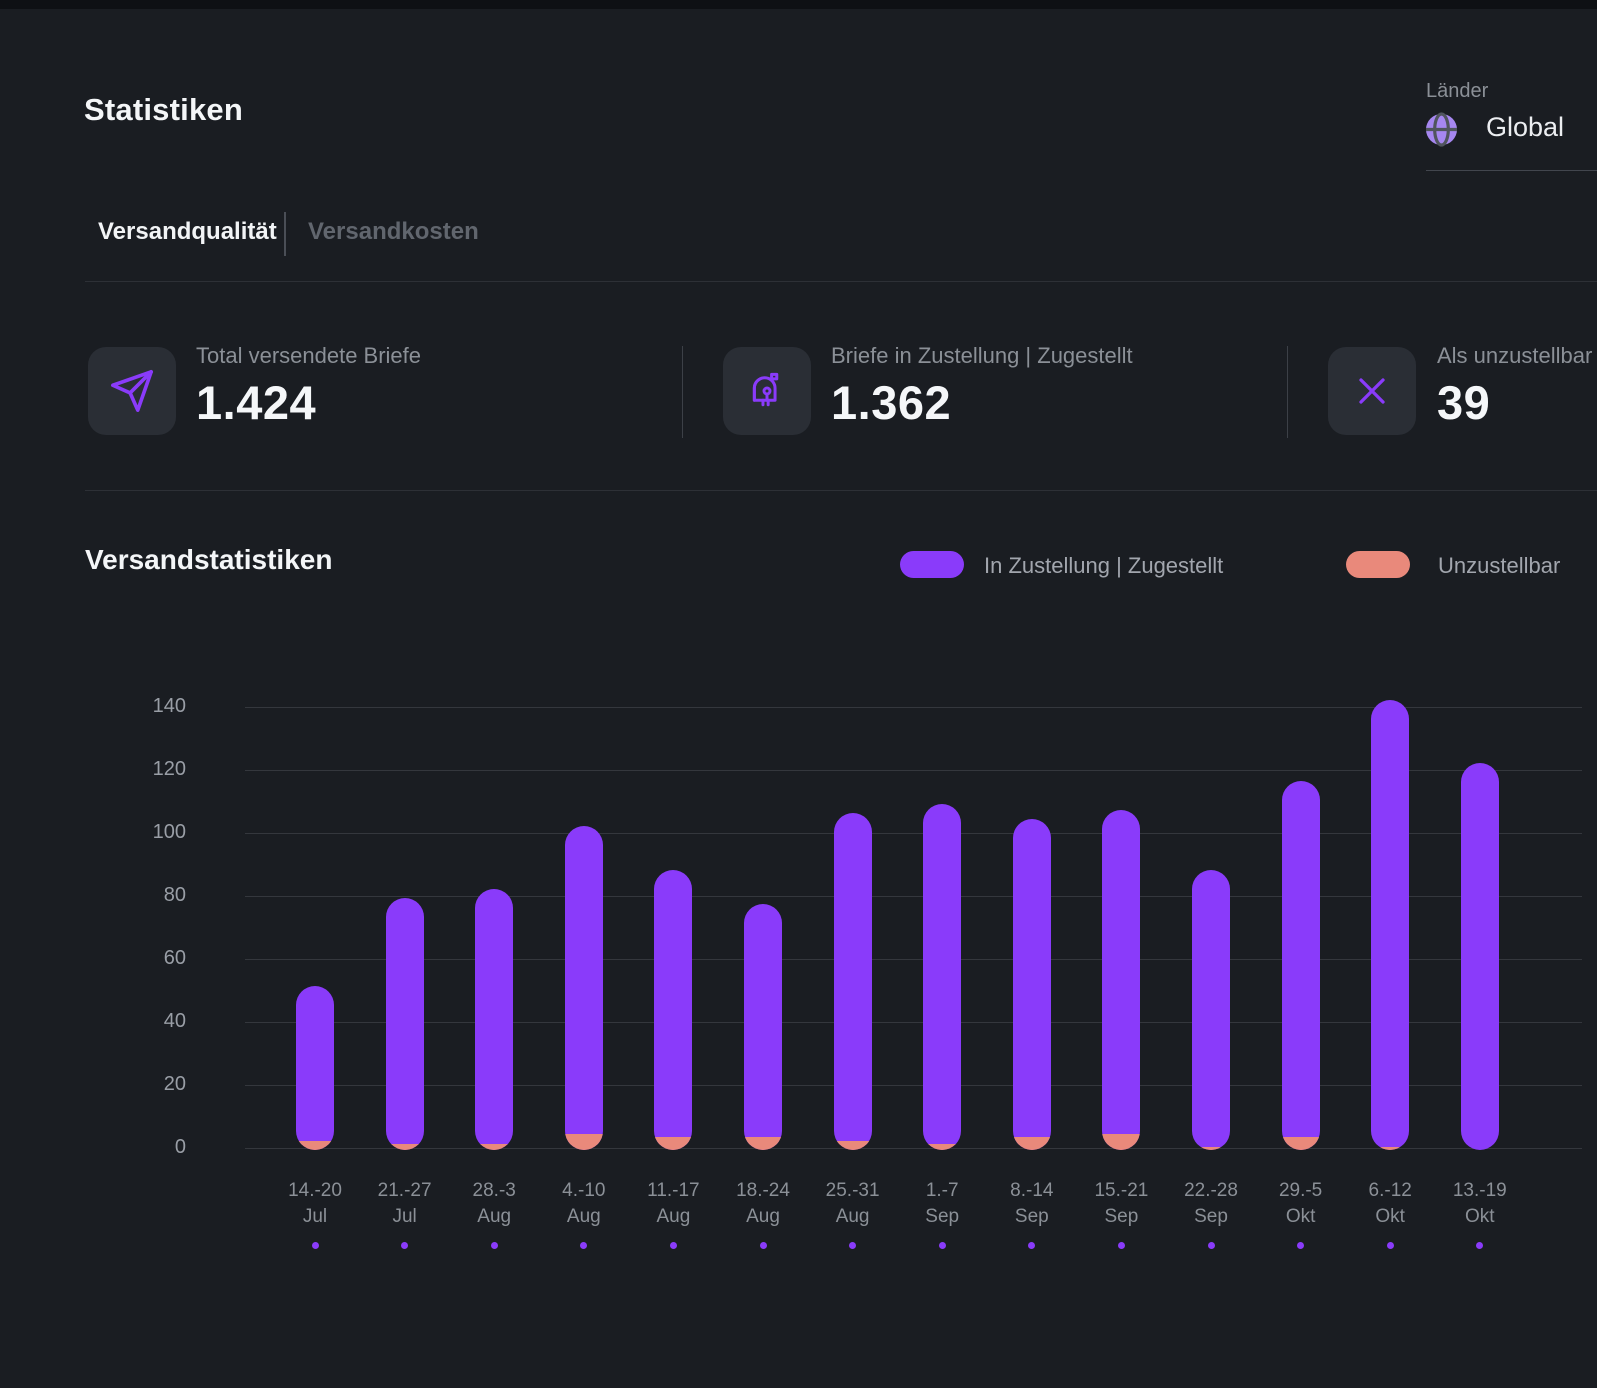 Image resolution: width=1597 pixels, height=1388 pixels. I want to click on y-axis-tick: 0, so click(180, 1147).